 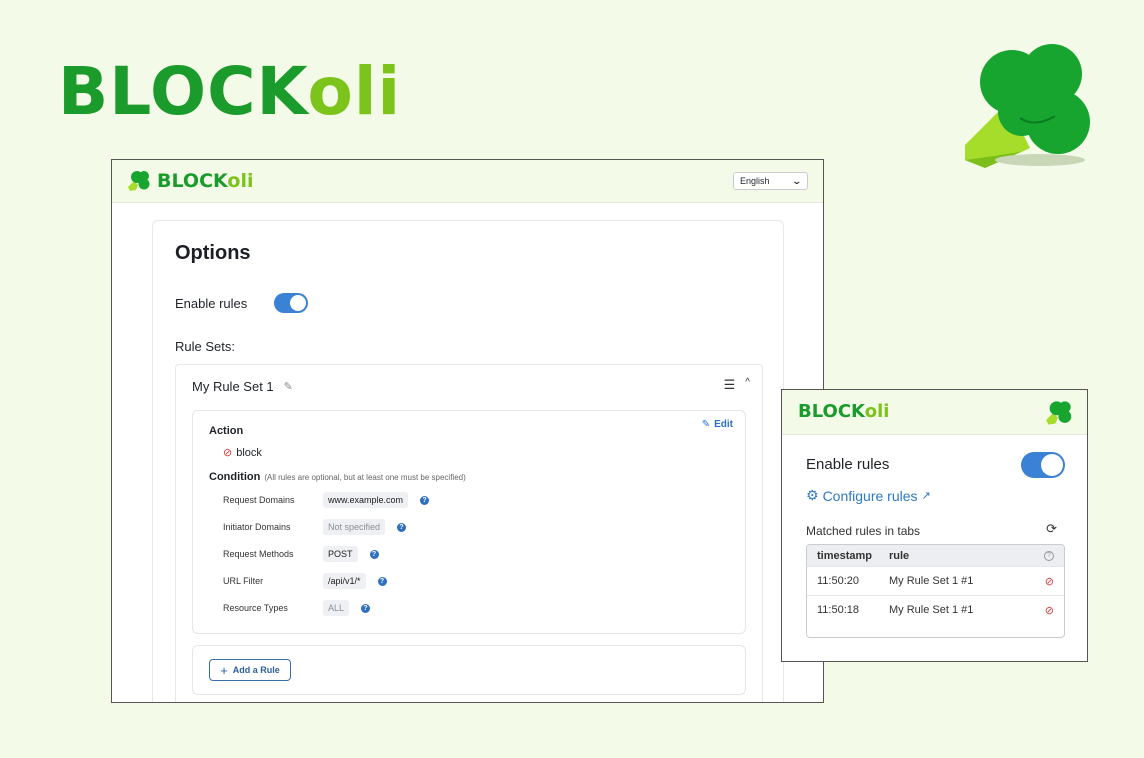 What do you see at coordinates (899, 555) in the screenshot?
I see `column-header-rule: rule` at bounding box center [899, 555].